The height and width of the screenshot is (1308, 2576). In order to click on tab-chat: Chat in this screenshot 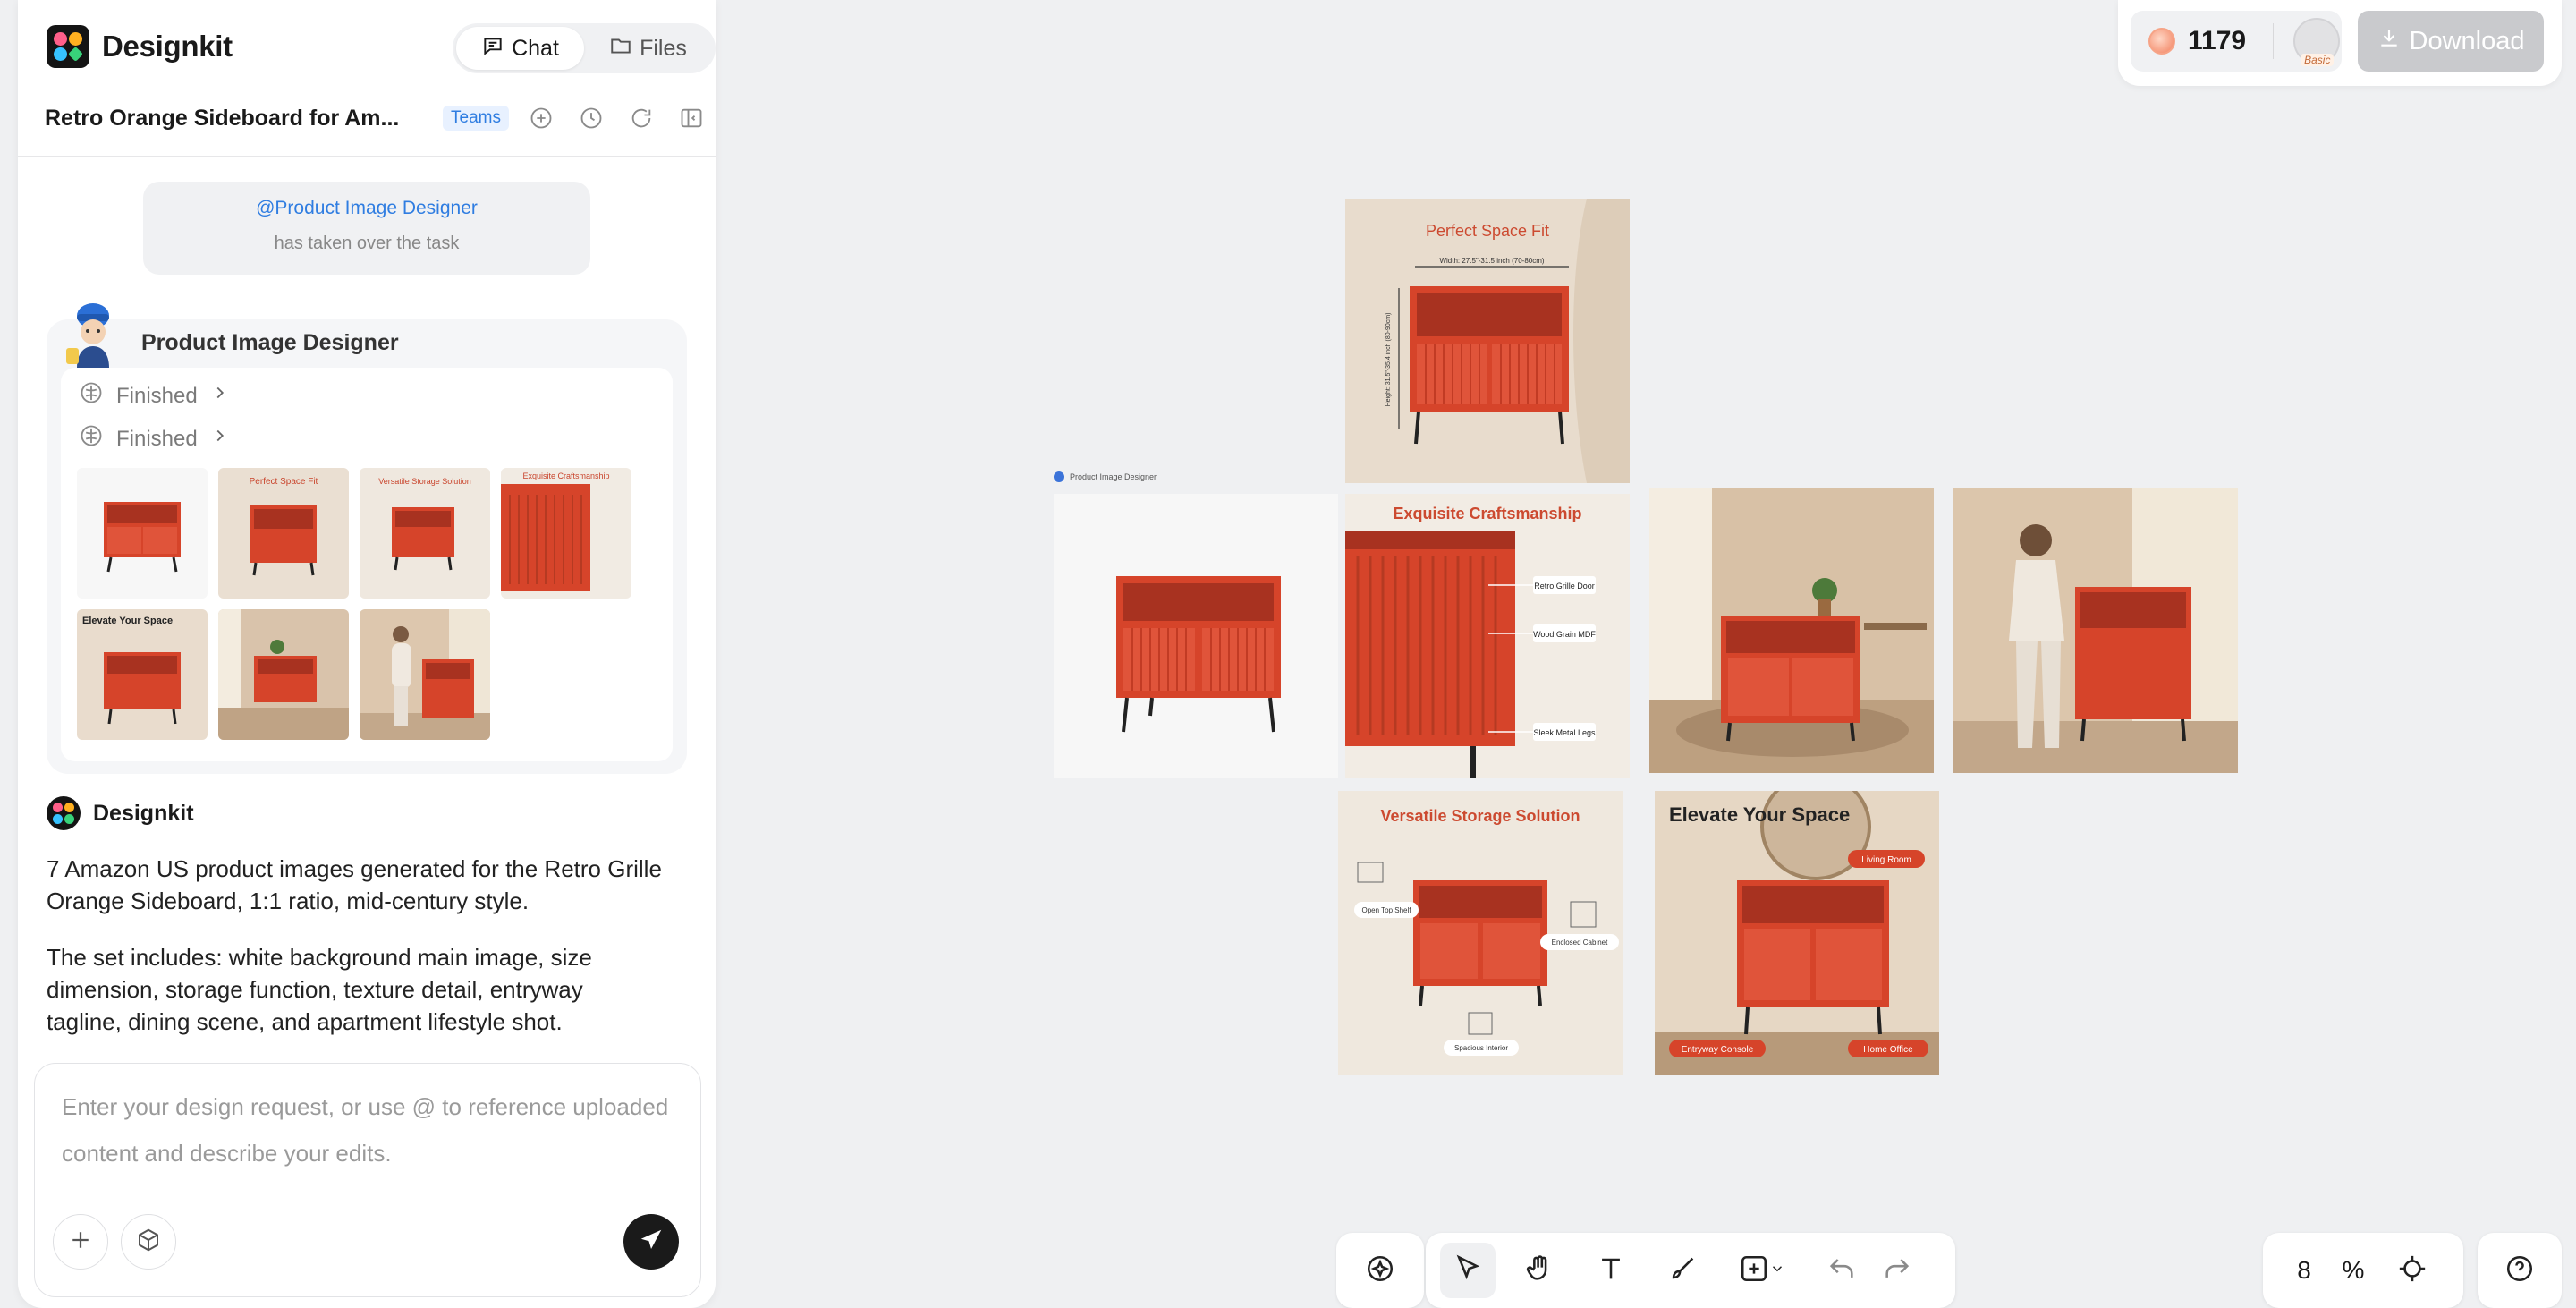, I will do `click(520, 48)`.